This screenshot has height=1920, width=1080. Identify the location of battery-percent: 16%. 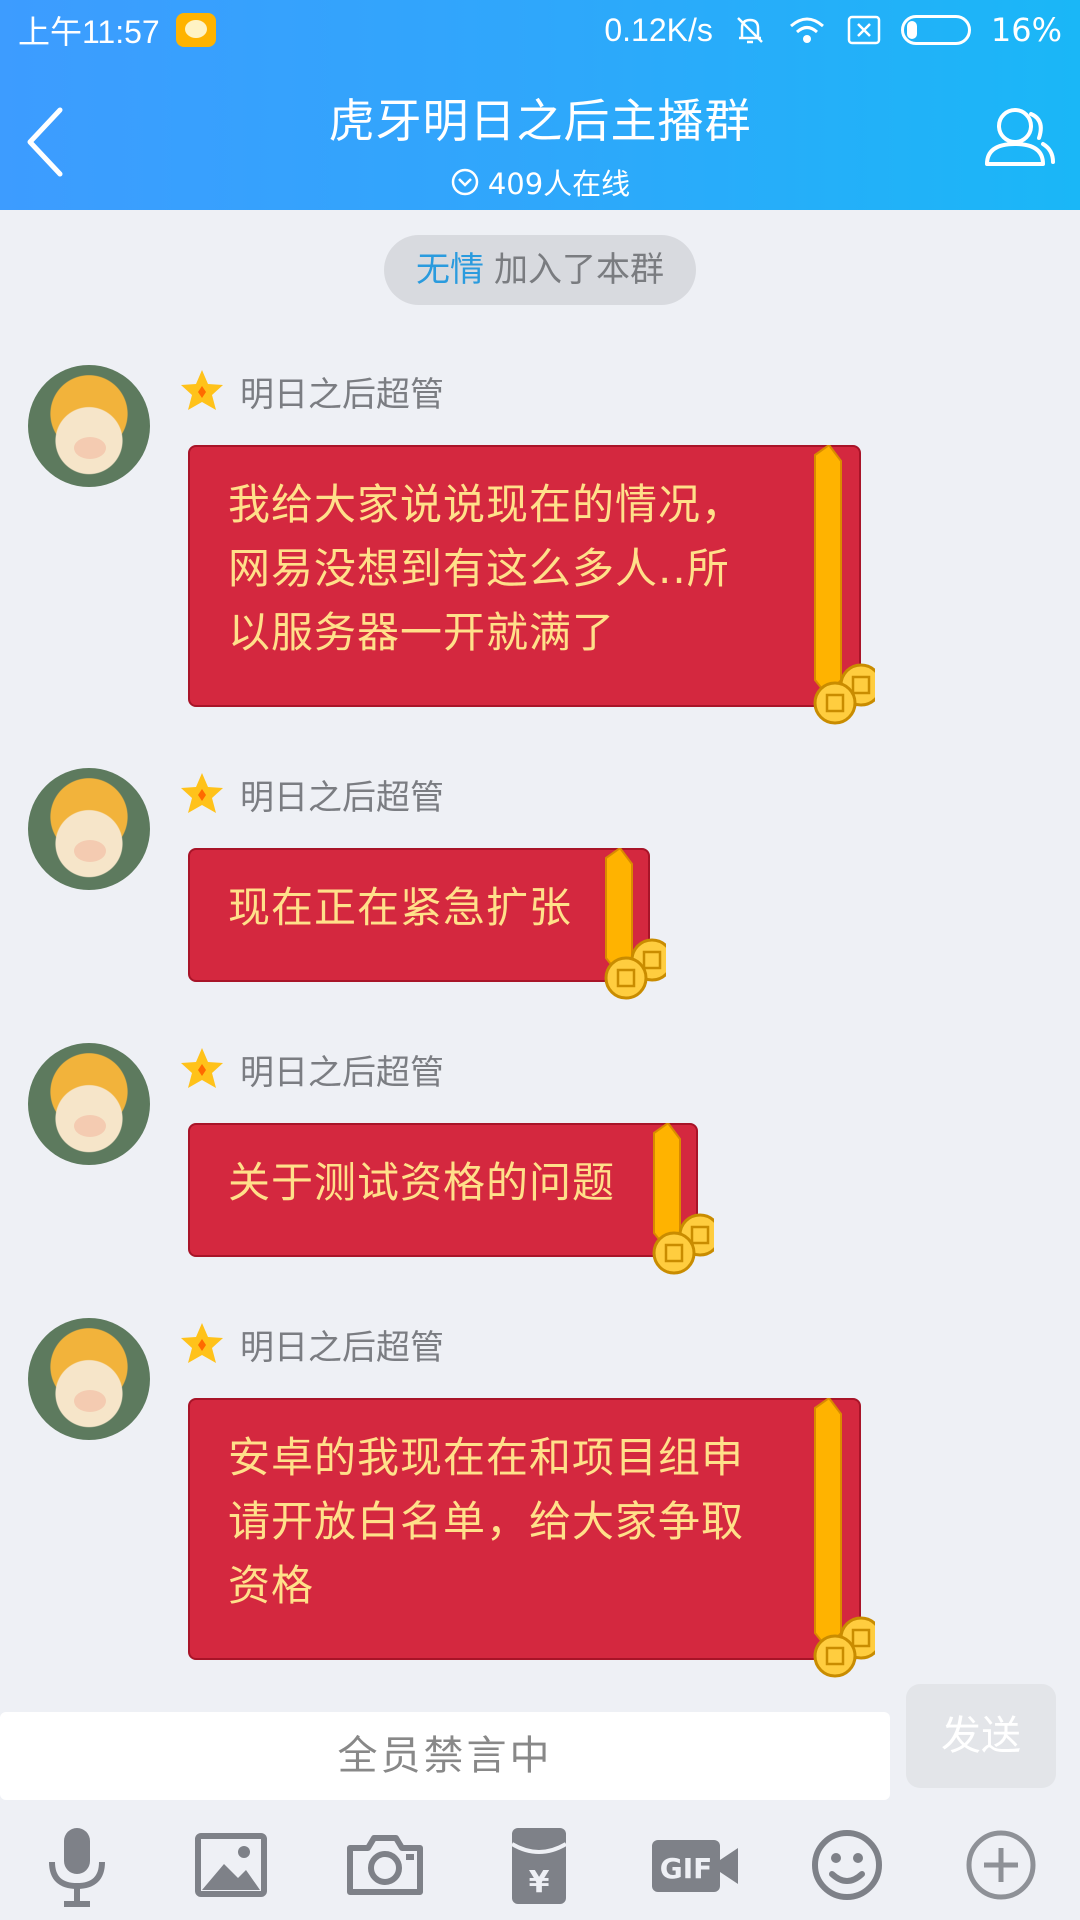
(1026, 30).